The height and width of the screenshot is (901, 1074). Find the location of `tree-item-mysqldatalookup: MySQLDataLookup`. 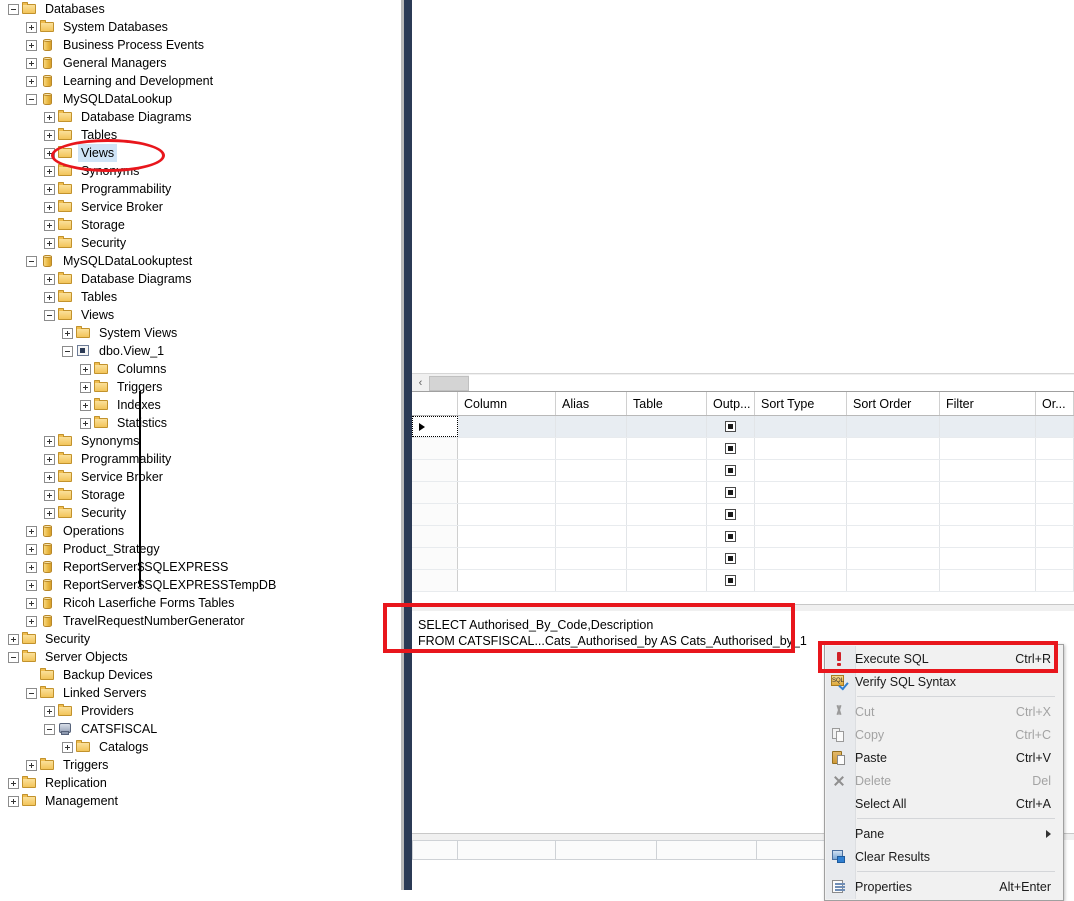

tree-item-mysqldatalookup: MySQLDataLookup is located at coordinates (202, 99).